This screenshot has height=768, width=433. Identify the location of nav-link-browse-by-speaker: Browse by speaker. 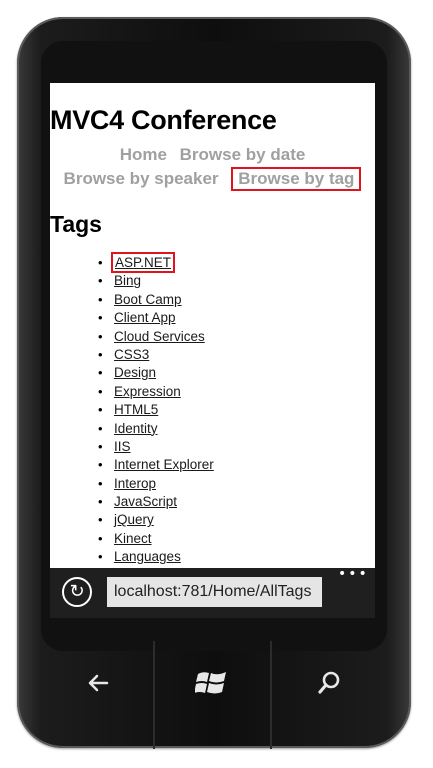
(141, 179).